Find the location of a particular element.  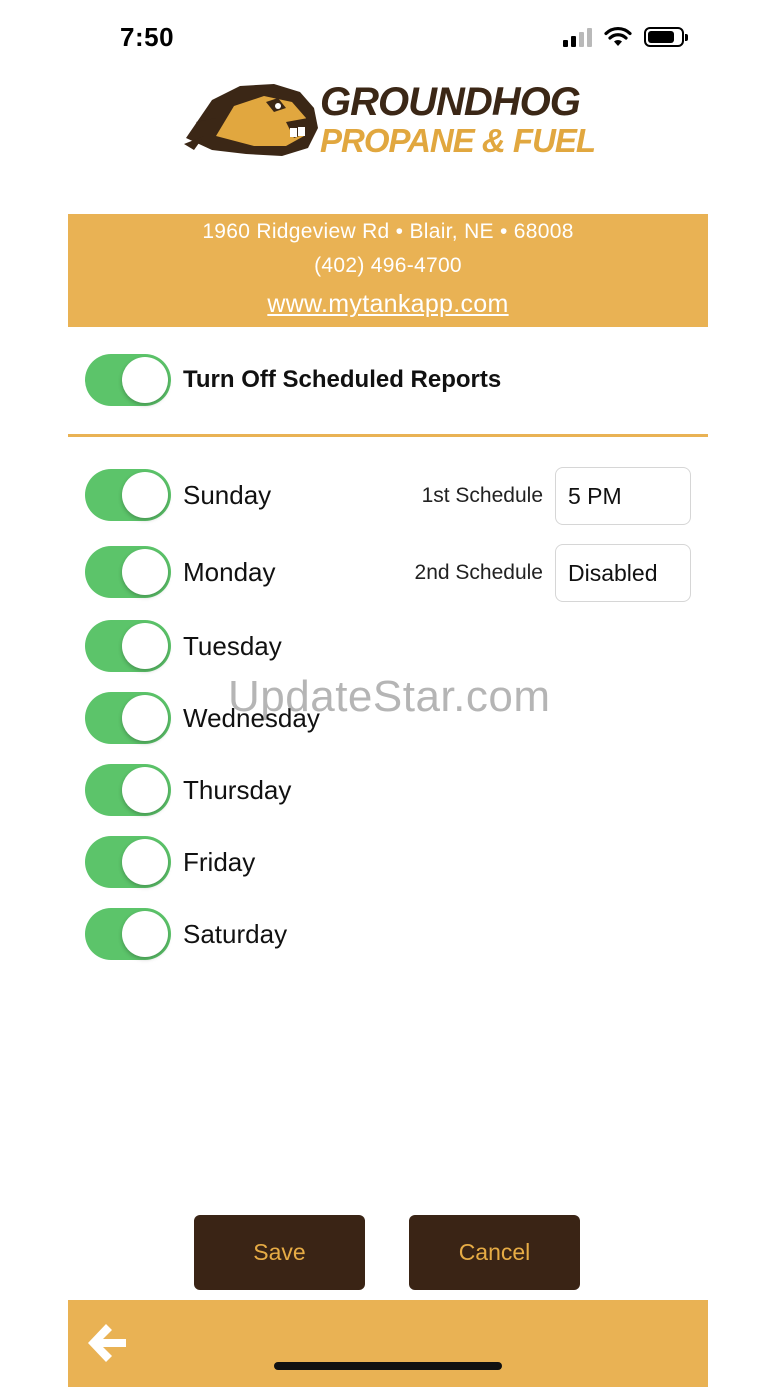

monday-label: Monday is located at coordinates (229, 572).